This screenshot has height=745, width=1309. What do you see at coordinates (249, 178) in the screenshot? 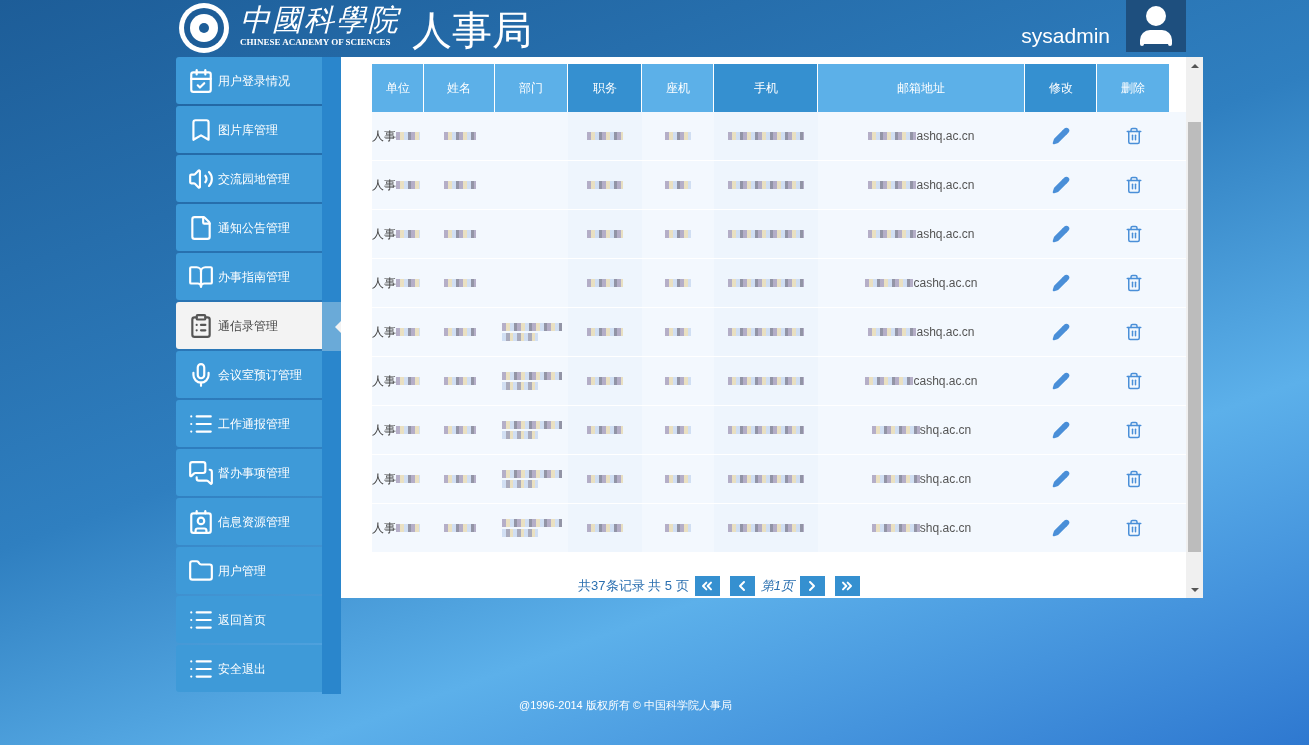
I see `sidebar-item: 交流园地管理` at bounding box center [249, 178].